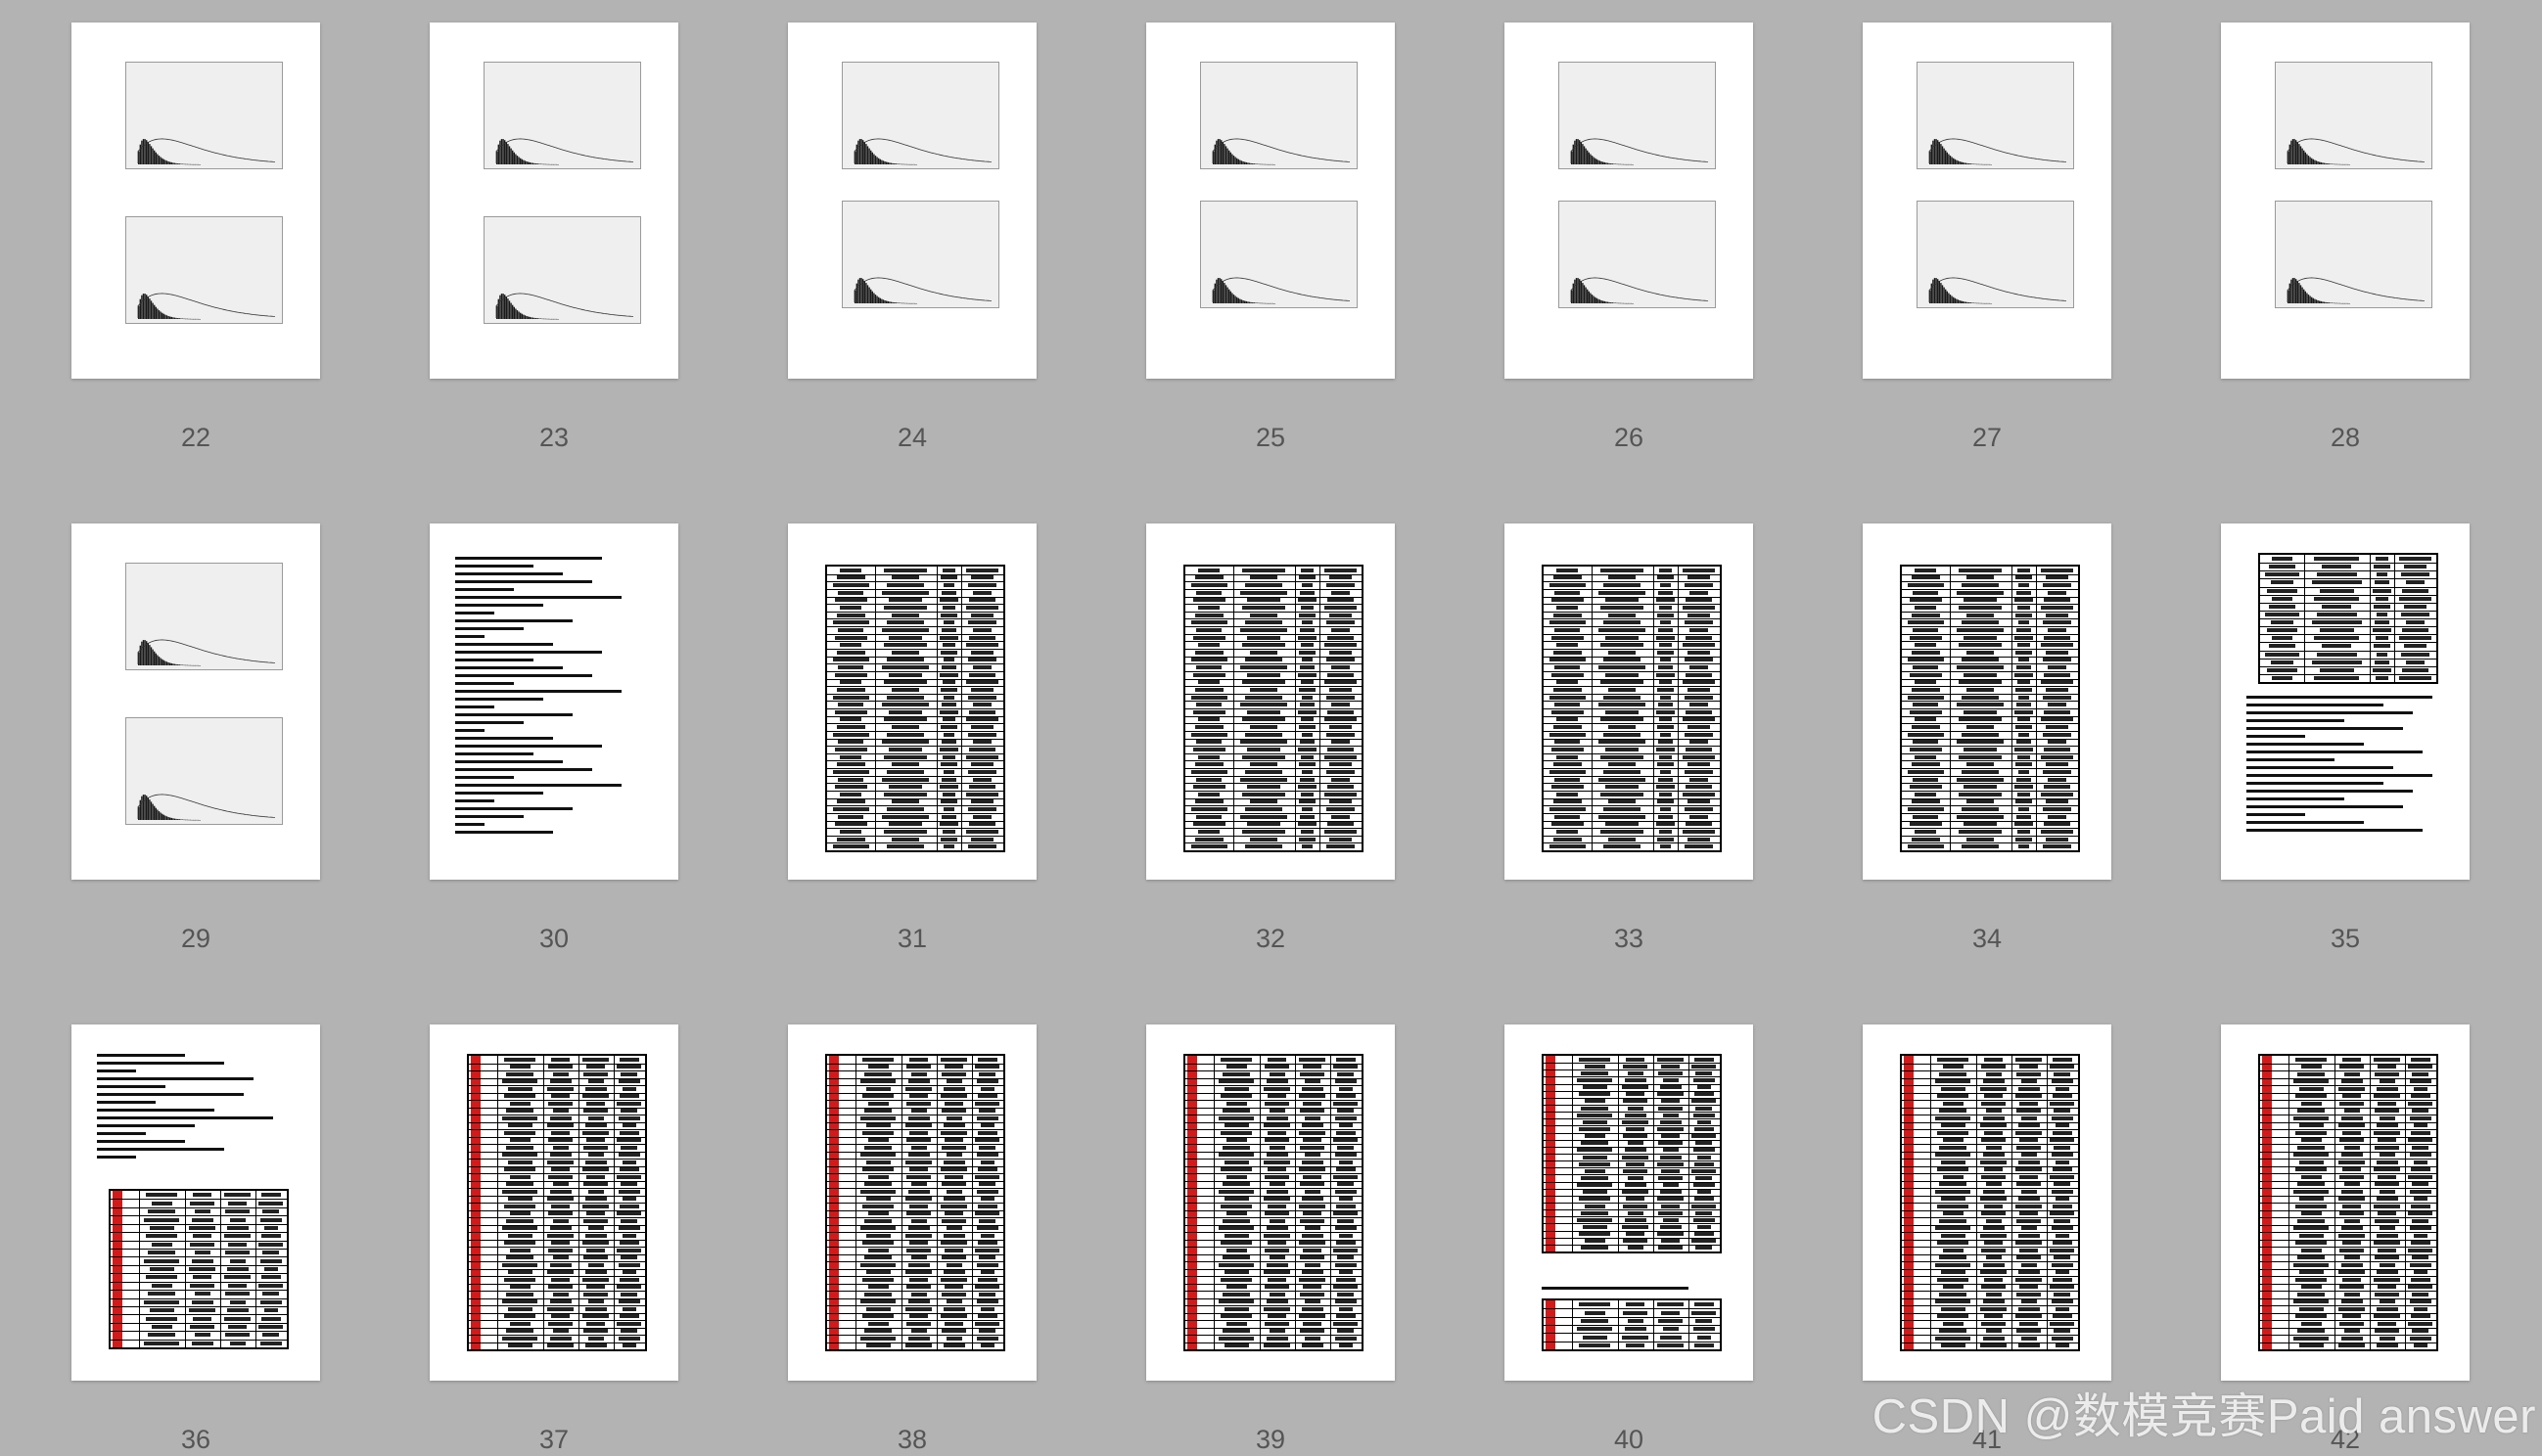 Image resolution: width=2542 pixels, height=1456 pixels. I want to click on page-thumbnail: 32, so click(1270, 738).